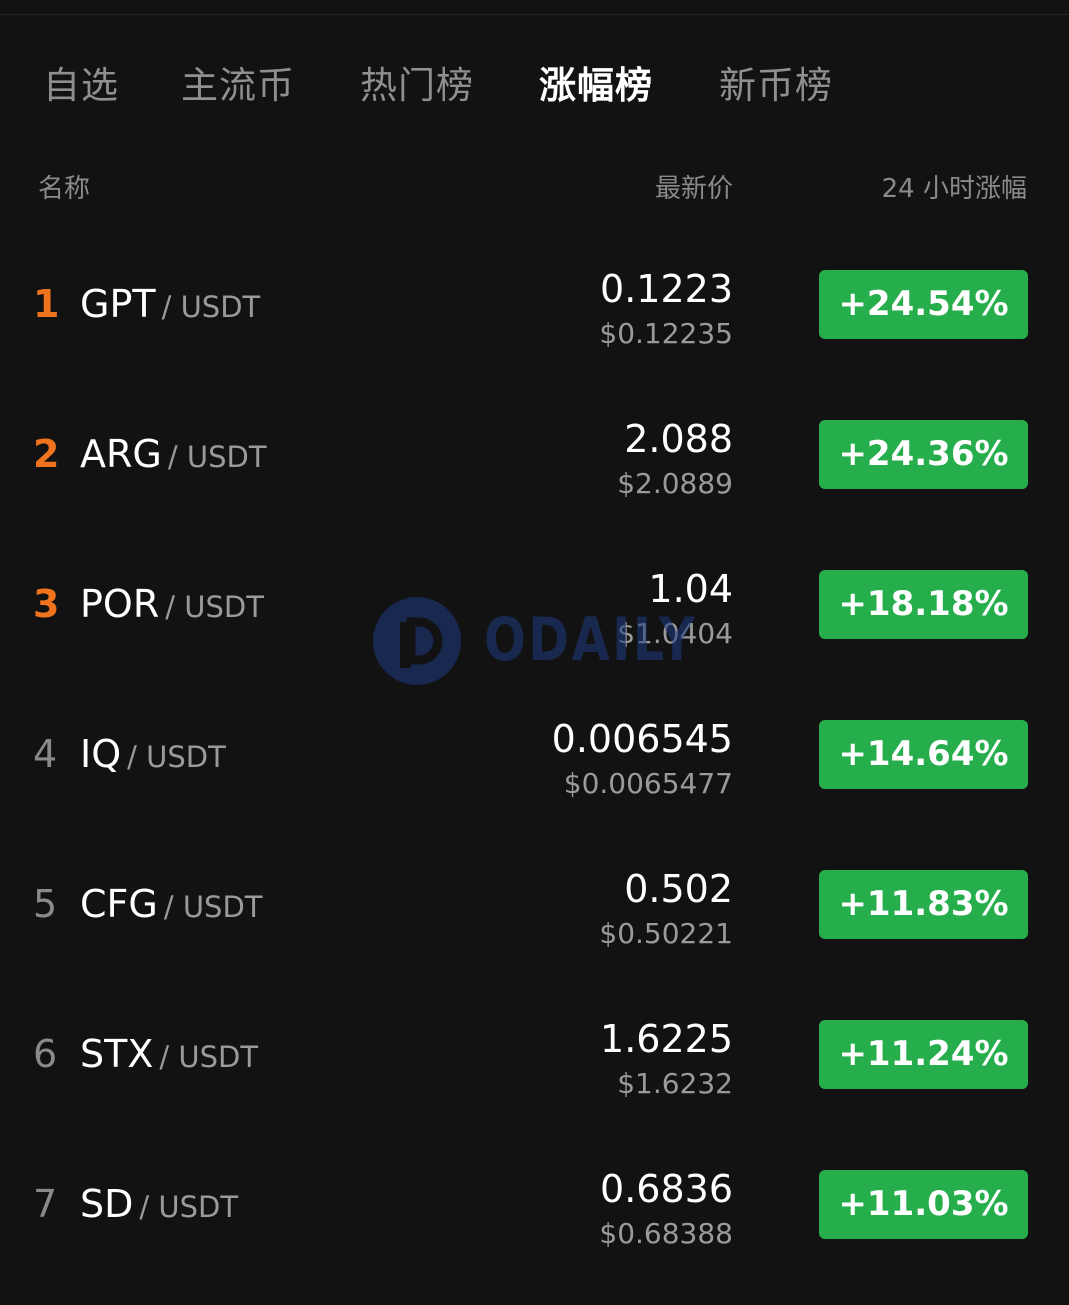 The width and height of the screenshot is (1069, 1305). I want to click on rank-number: 2, so click(46, 454).